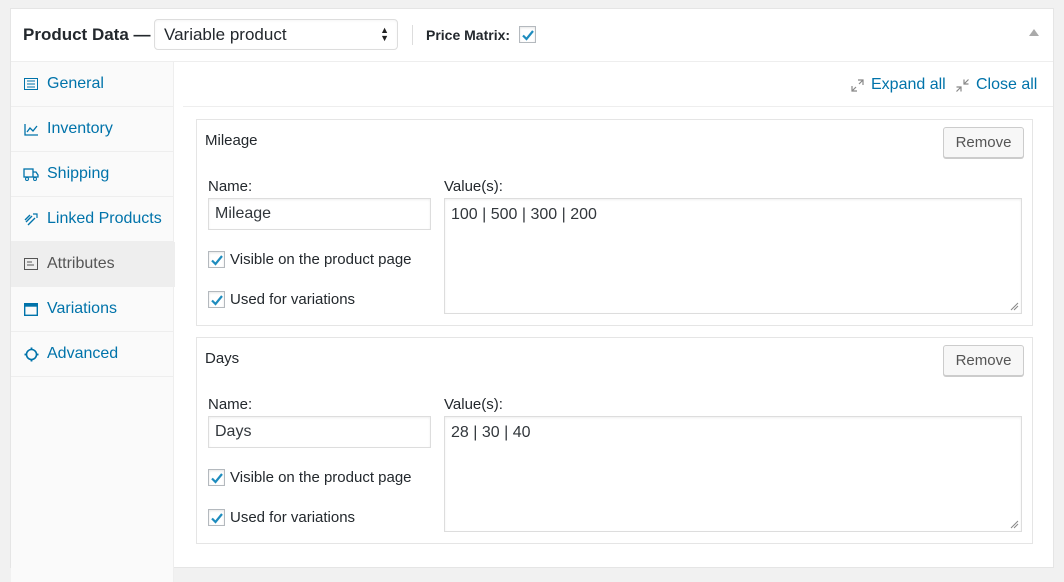  What do you see at coordinates (412, 35) in the screenshot?
I see `header-divider` at bounding box center [412, 35].